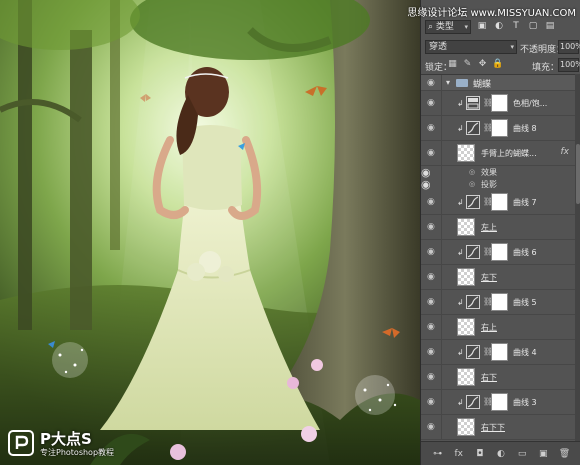  What do you see at coordinates (489, 377) in the screenshot?
I see `layer-name: 右下` at bounding box center [489, 377].